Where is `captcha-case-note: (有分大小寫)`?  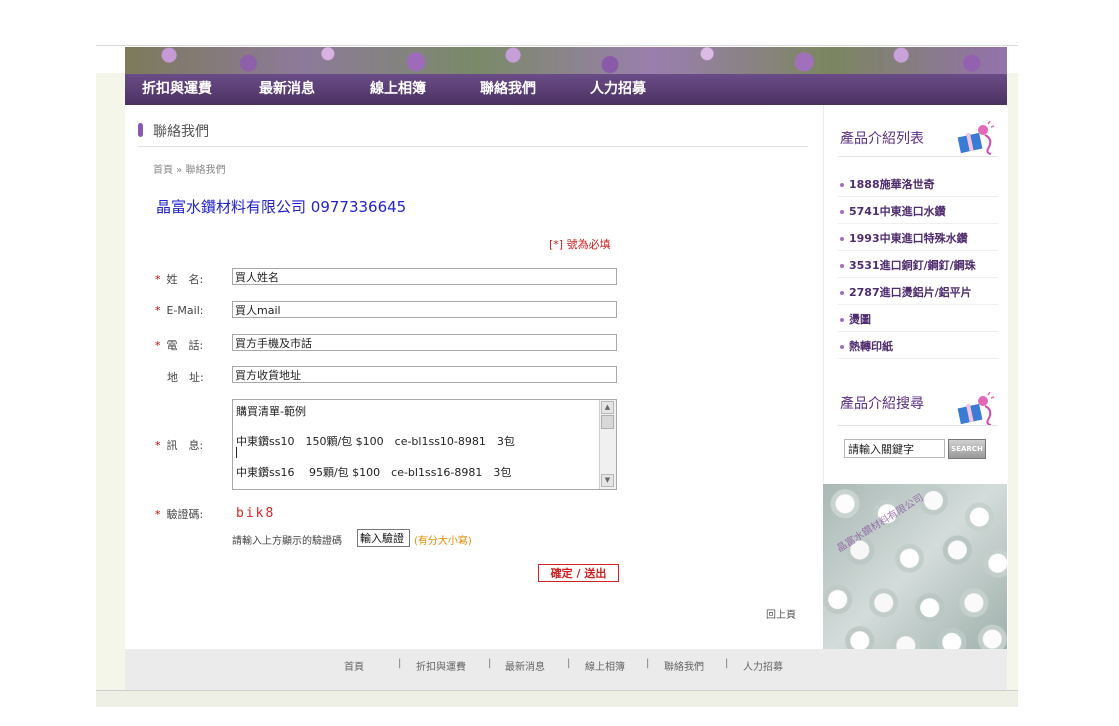 captcha-case-note: (有分大小寫) is located at coordinates (443, 541).